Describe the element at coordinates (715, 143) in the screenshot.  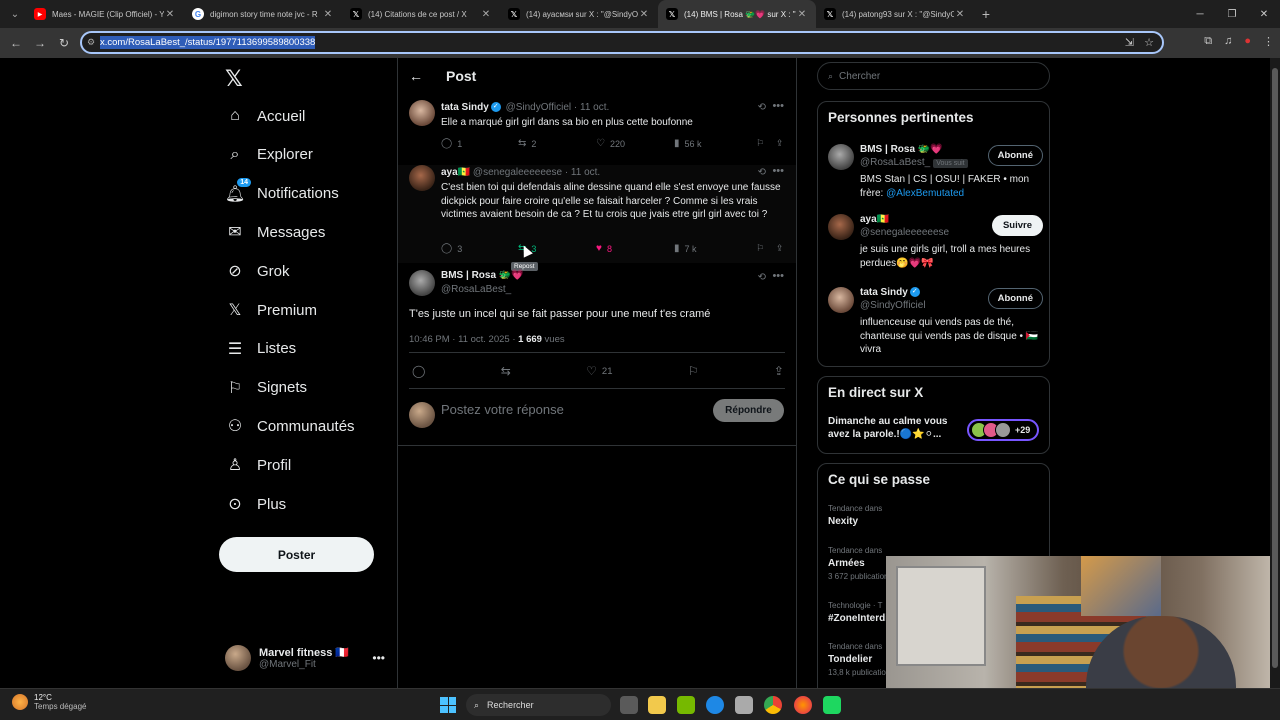
I see `views-button: ▮ 56 k` at that location.